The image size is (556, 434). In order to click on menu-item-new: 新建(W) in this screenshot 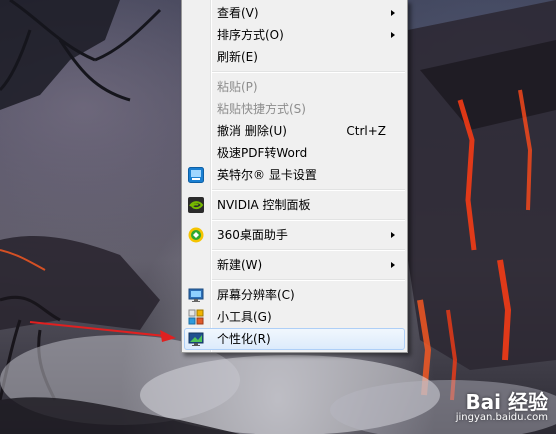, I will do `click(294, 265)`.